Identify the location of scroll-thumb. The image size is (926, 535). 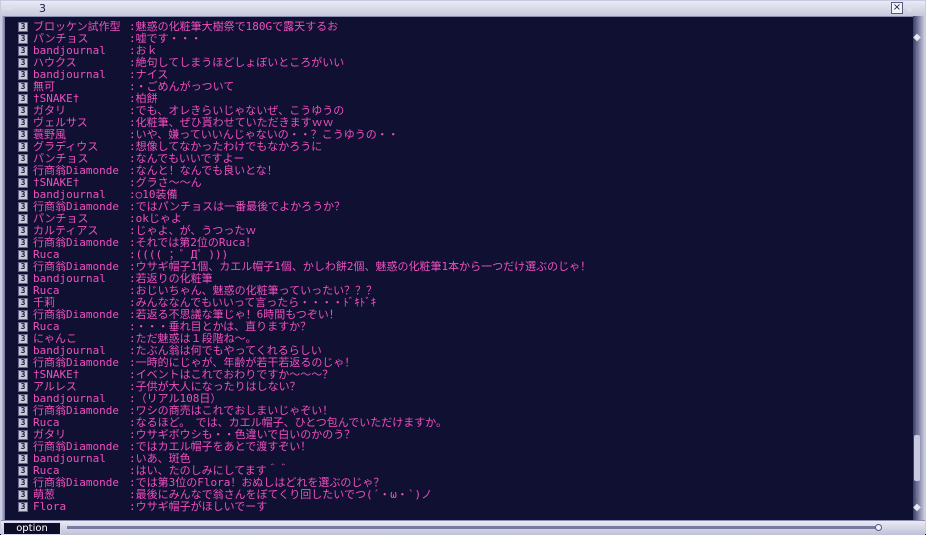
(917, 458).